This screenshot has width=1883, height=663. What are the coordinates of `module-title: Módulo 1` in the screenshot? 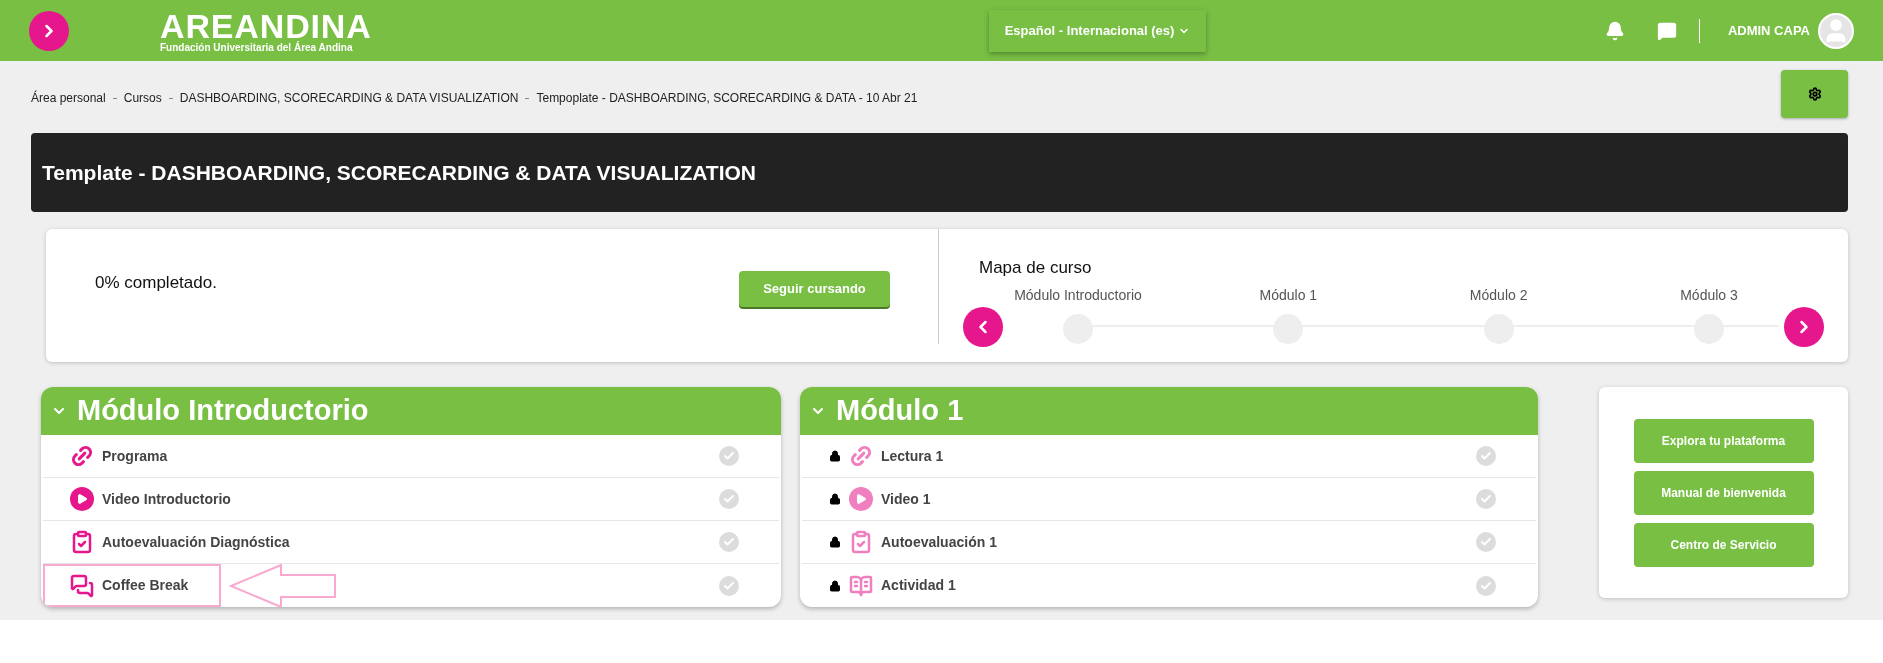 It's located at (900, 411).